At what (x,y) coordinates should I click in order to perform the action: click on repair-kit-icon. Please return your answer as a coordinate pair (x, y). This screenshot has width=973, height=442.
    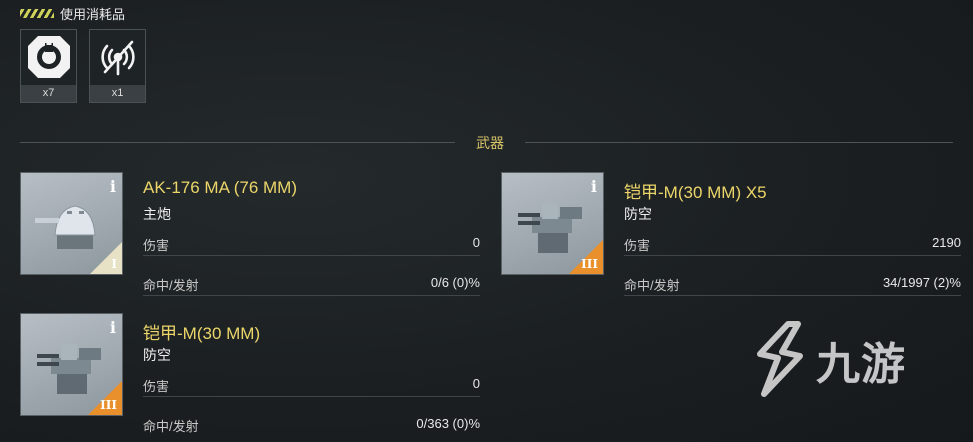
    Looking at the image, I should click on (48, 57).